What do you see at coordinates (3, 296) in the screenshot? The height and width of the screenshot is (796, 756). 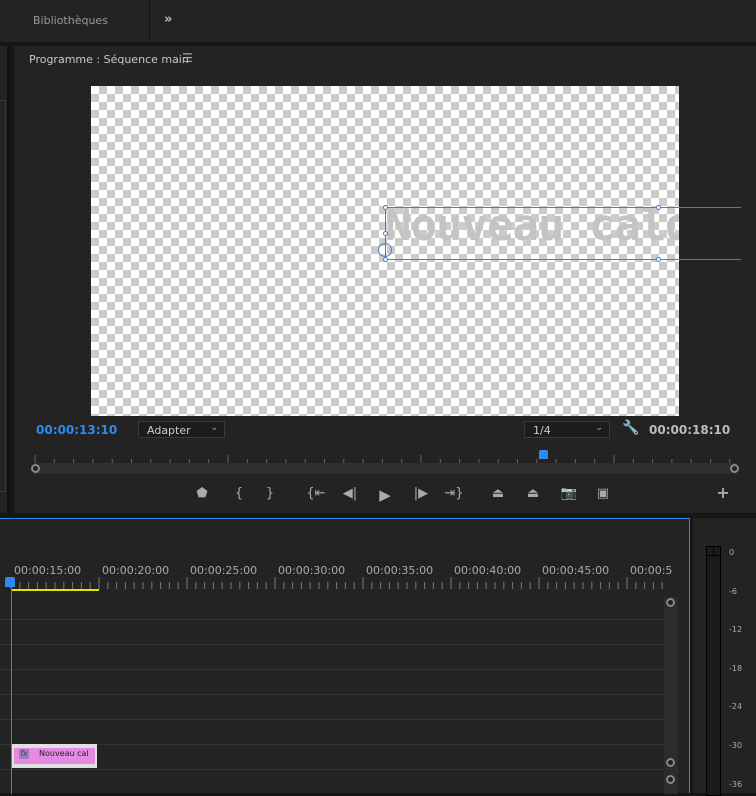 I see `left-panel-border` at bounding box center [3, 296].